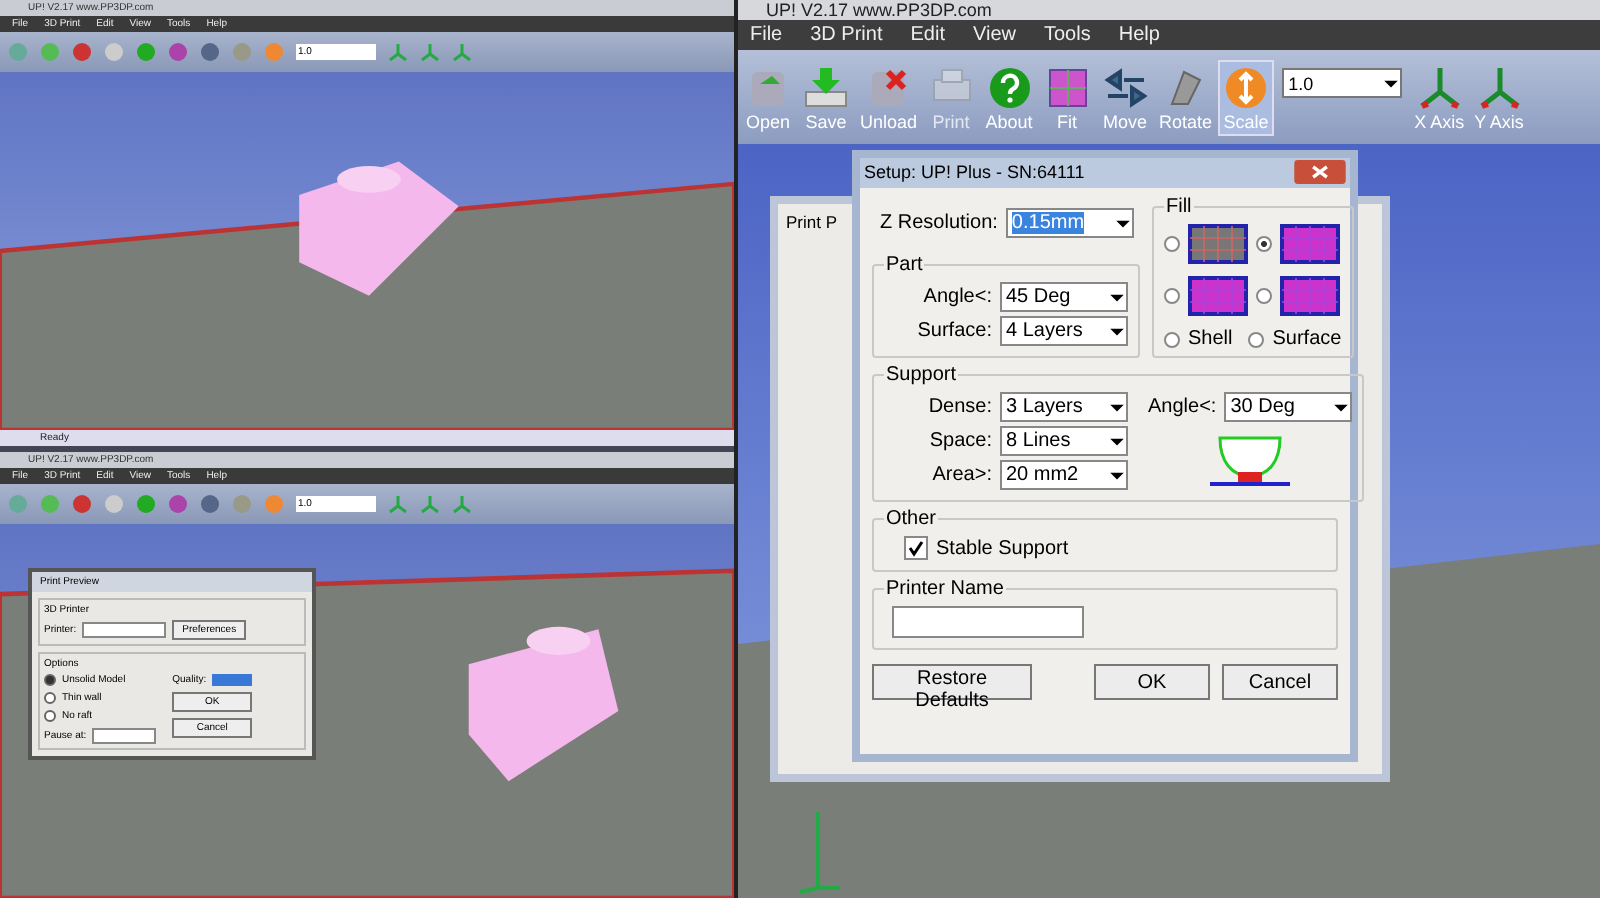 Image resolution: width=1600 pixels, height=898 pixels. Describe the element at coordinates (959, 441) in the screenshot. I see `field-label: Space:` at that location.